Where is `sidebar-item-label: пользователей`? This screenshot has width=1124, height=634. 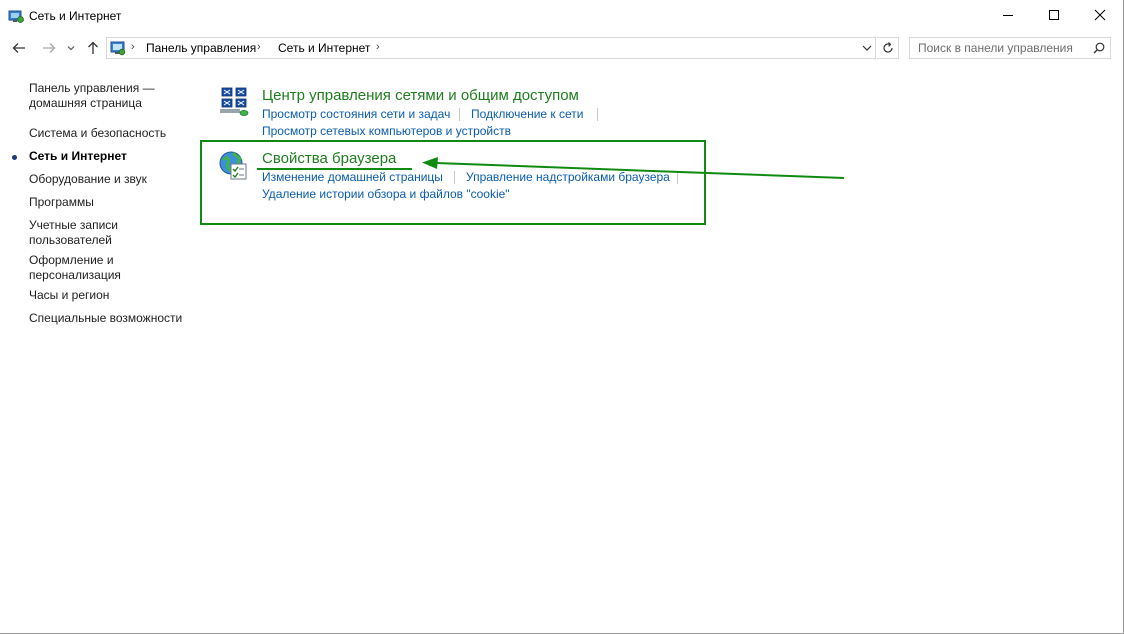 sidebar-item-label: пользователей is located at coordinates (70, 240).